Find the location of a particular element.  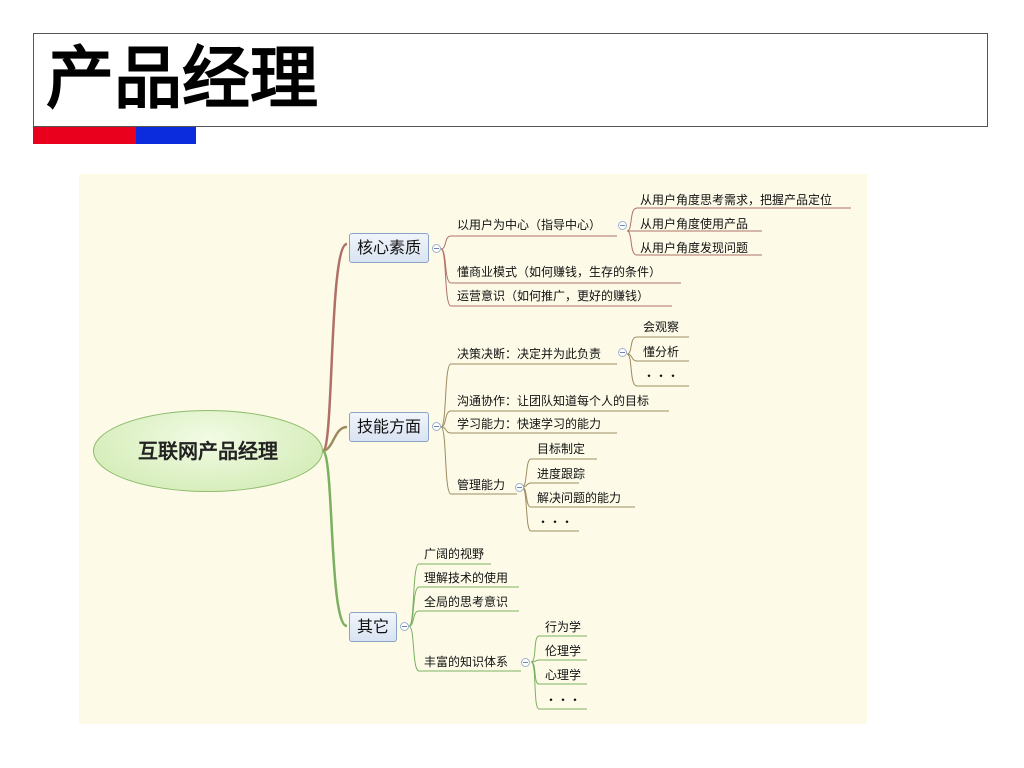

connector-root-other is located at coordinates (334, 538).